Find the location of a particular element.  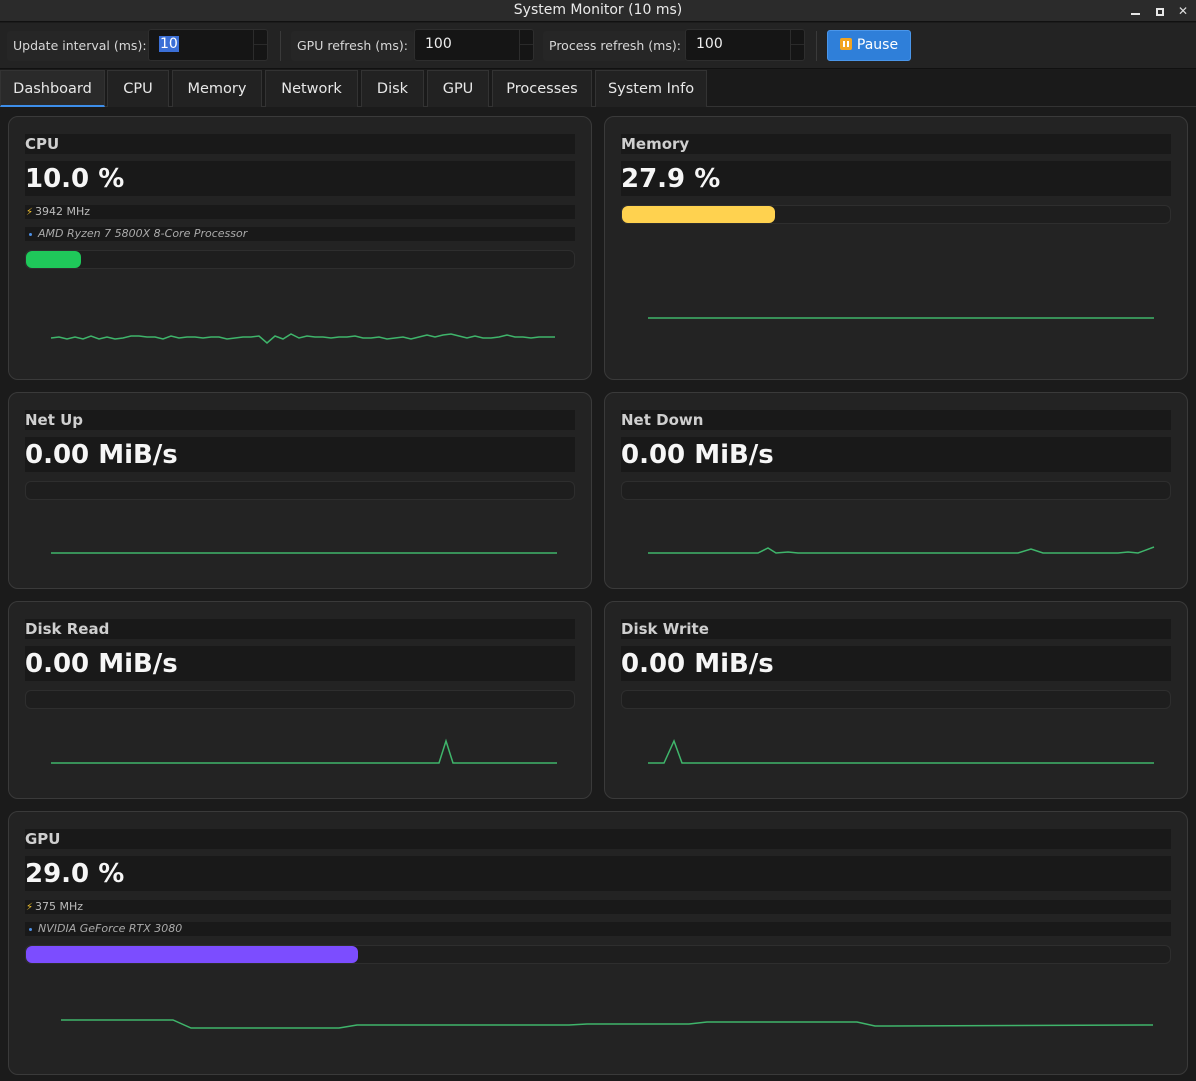

disk-write-sparkline is located at coordinates (901, 751).